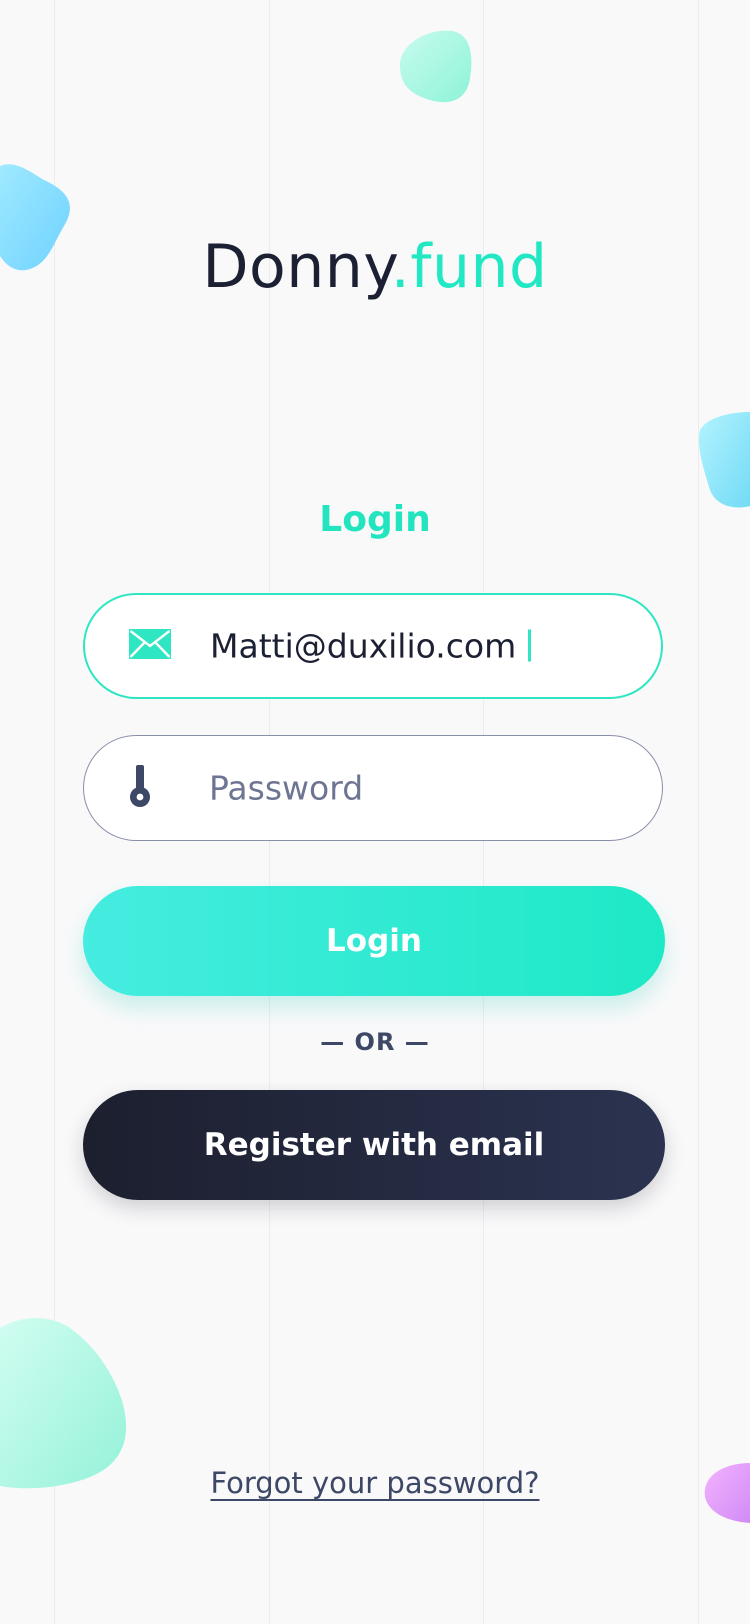  I want to click on logo-brand-text: Donny, so click(296, 267).